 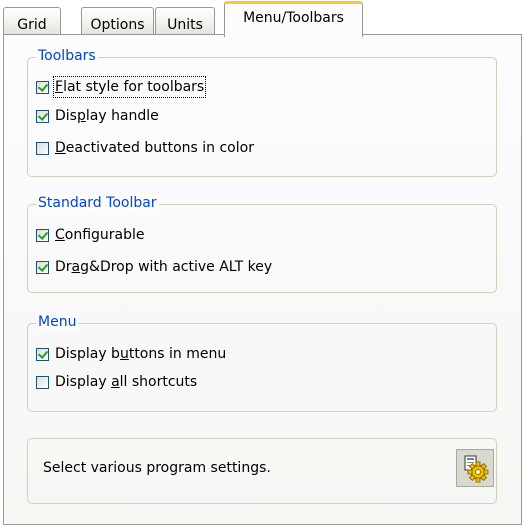 I want to click on dragdrop-checkbox: Drag&Drop with active ALT key, so click(x=154, y=267).